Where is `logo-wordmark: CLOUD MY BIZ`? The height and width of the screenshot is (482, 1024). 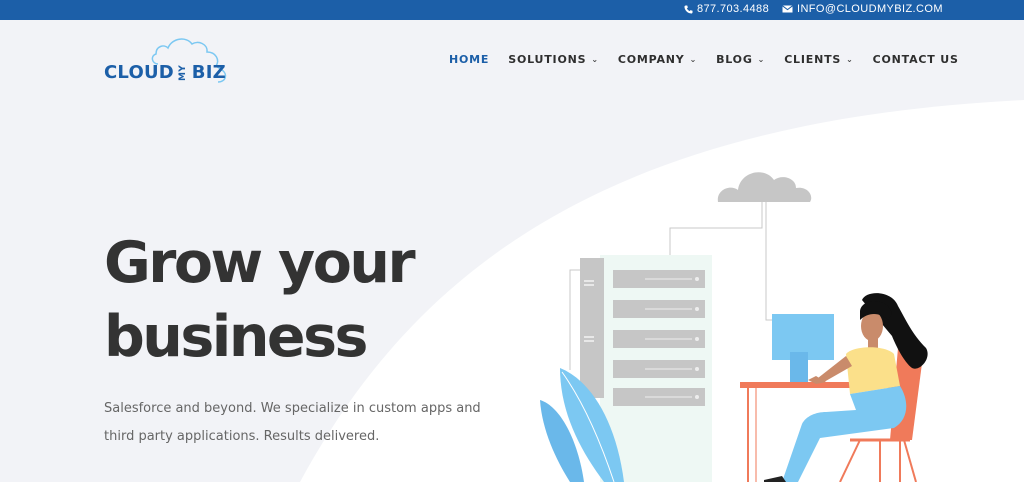
logo-wordmark: CLOUD MY BIZ is located at coordinates (165, 72).